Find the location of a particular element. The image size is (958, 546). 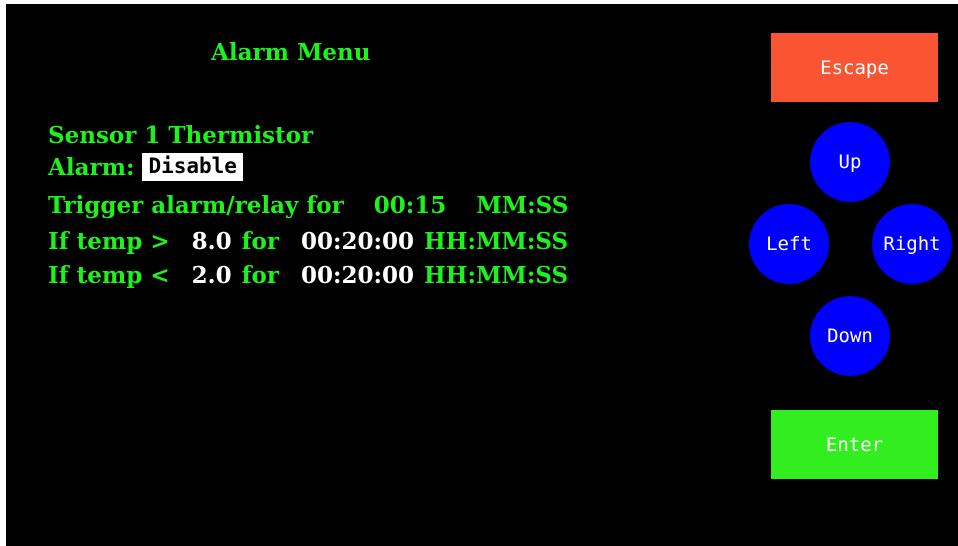

page-title: Alarm Menu is located at coordinates (291, 52).